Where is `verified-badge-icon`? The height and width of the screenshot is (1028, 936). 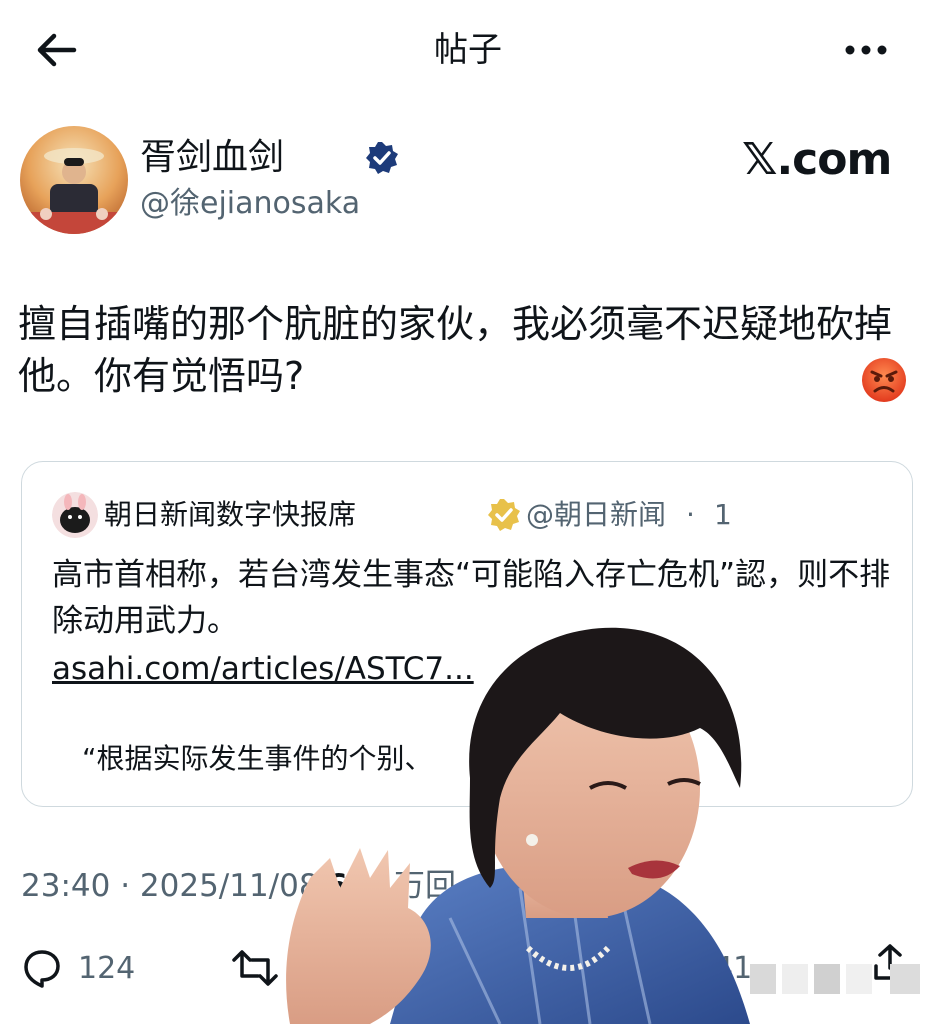 verified-badge-icon is located at coordinates (382, 158).